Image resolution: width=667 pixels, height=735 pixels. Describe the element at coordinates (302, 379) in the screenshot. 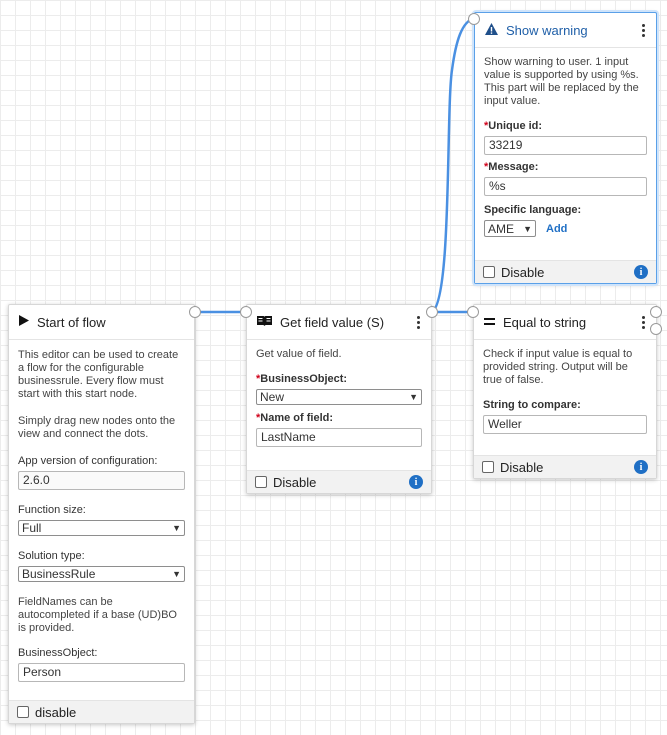

I see `get-field-bo-label: *BusinessObject:` at that location.